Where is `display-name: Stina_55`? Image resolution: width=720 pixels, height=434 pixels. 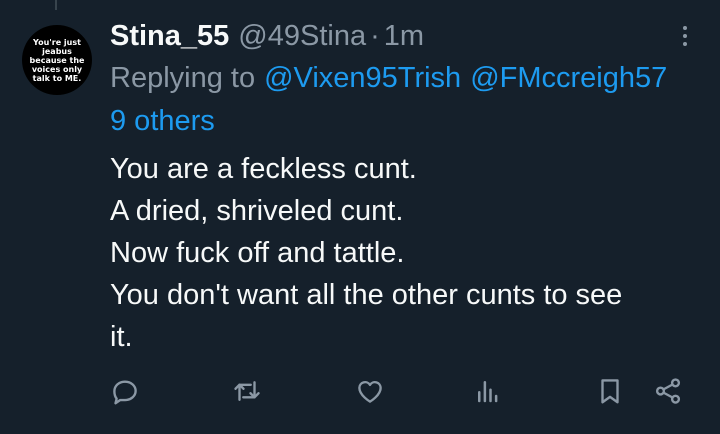 display-name: Stina_55 is located at coordinates (169, 36).